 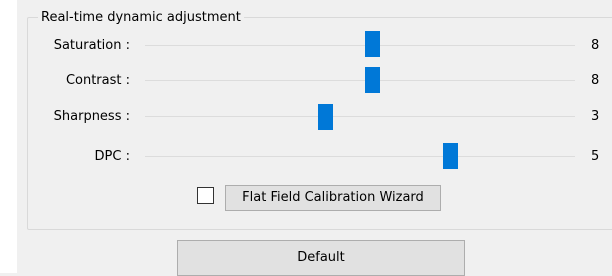 What do you see at coordinates (205, 195) in the screenshot?
I see `flat-field-checkbox` at bounding box center [205, 195].